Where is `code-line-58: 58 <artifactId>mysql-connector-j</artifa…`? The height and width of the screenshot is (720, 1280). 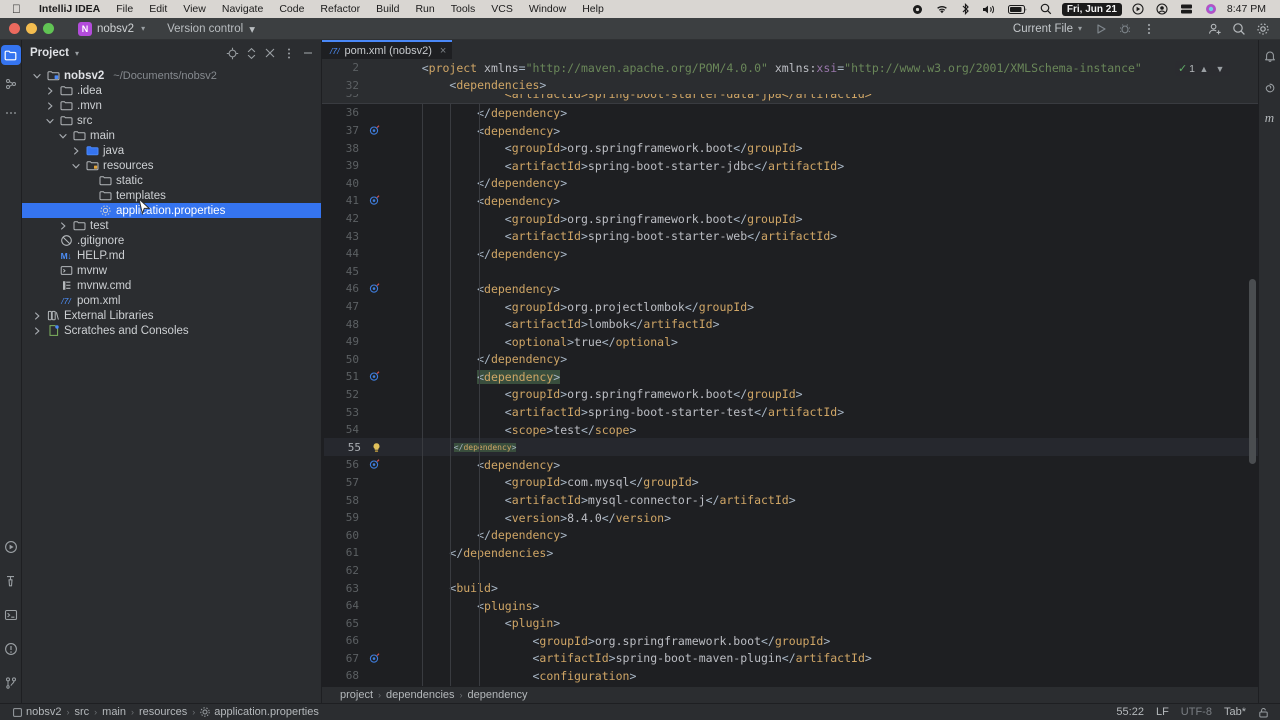 code-line-58: 58 <artifactId>mysql-connector-j</artifa… is located at coordinates (790, 500).